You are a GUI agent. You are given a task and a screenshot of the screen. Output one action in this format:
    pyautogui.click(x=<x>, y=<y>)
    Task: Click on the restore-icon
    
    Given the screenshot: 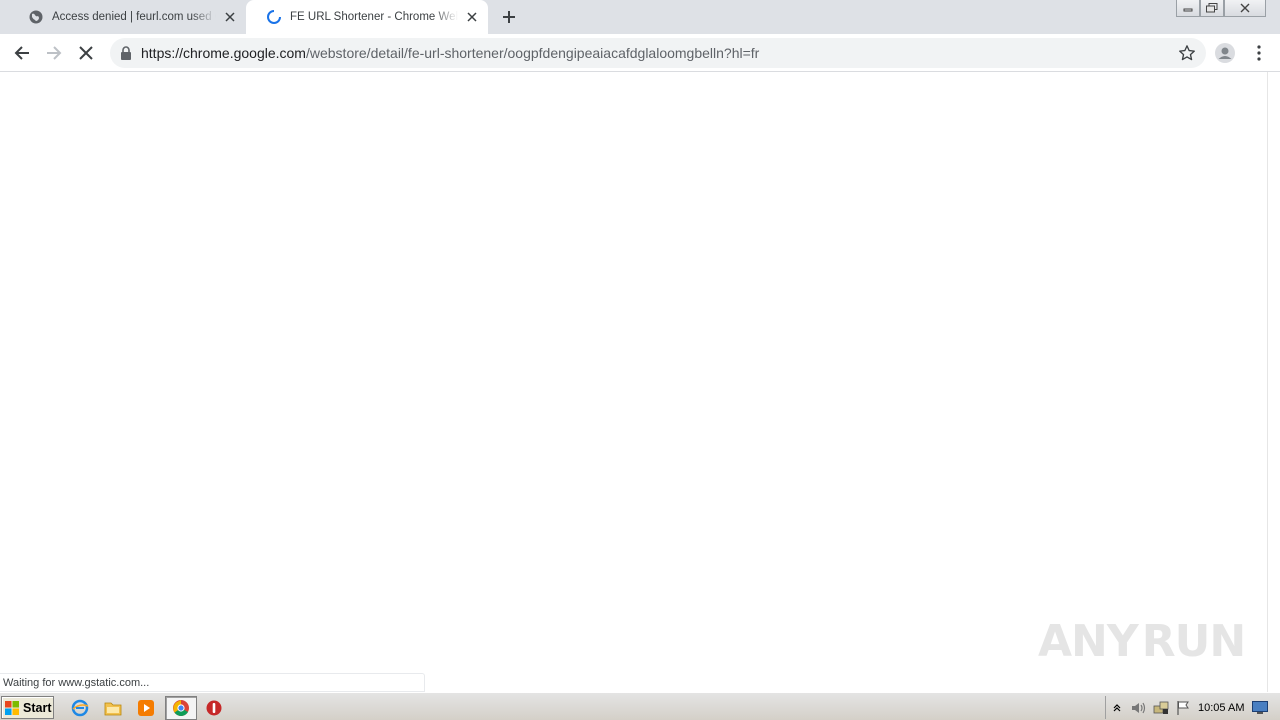 What is the action you would take?
    pyautogui.click(x=1212, y=8)
    